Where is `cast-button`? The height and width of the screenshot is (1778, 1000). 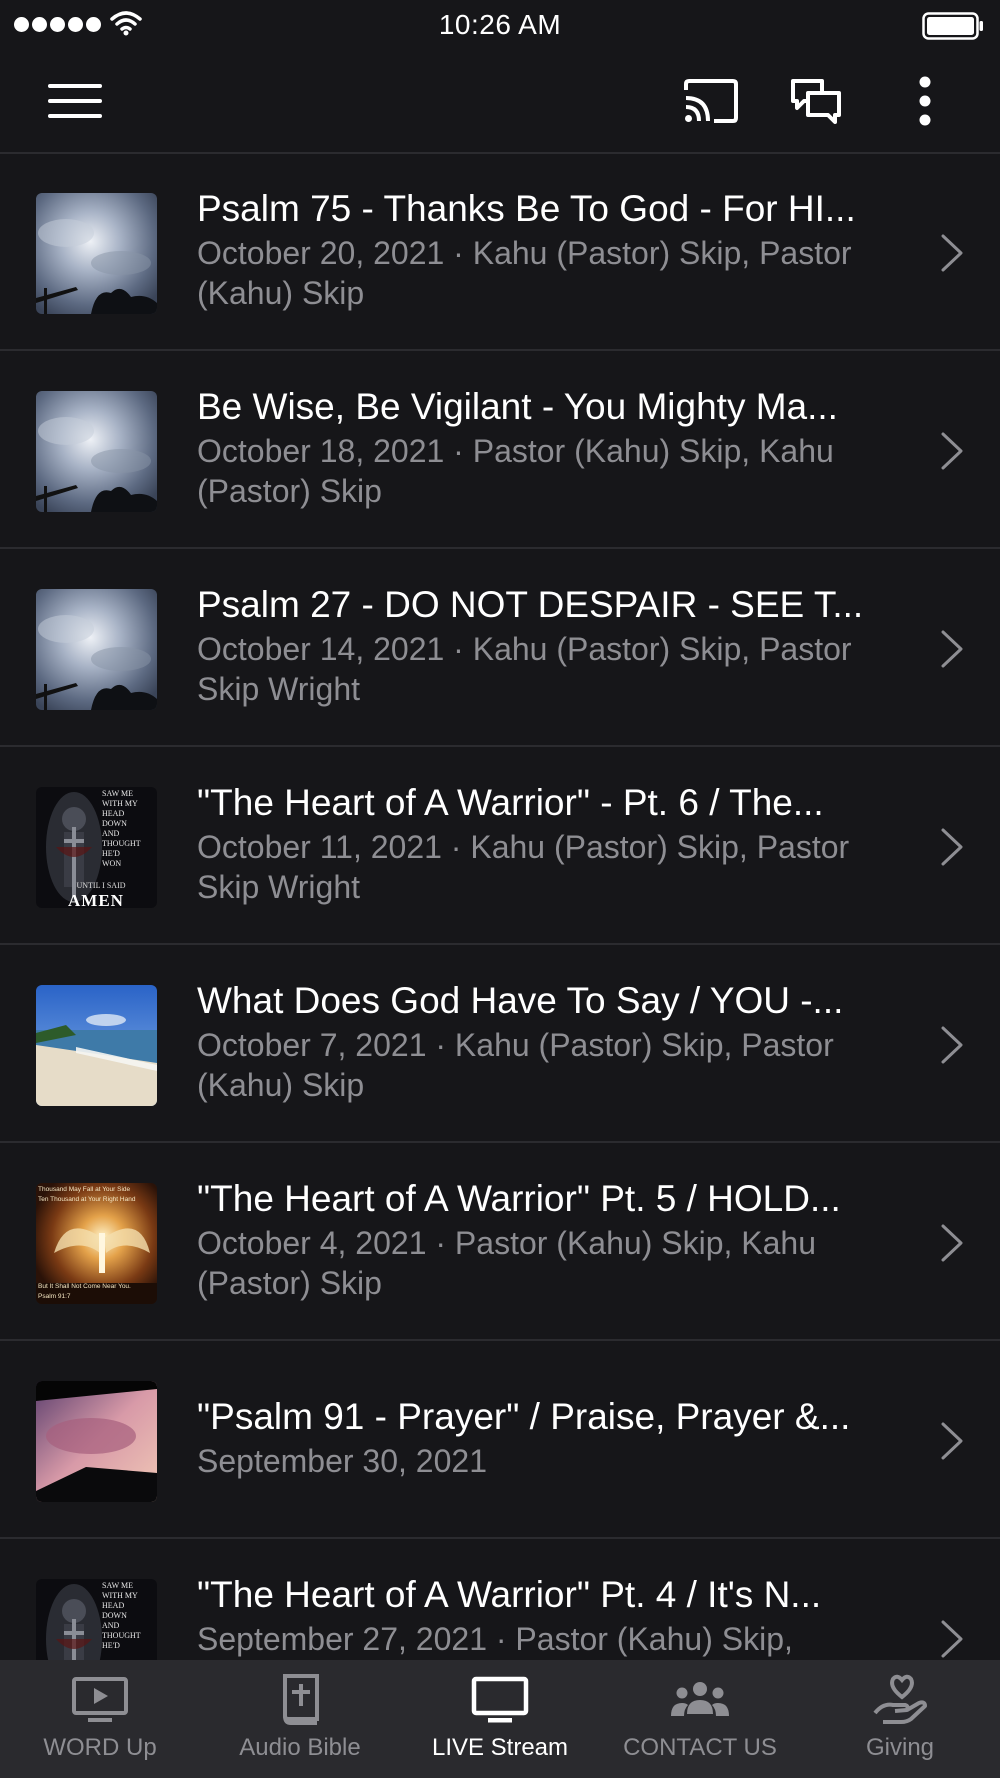 cast-button is located at coordinates (711, 101).